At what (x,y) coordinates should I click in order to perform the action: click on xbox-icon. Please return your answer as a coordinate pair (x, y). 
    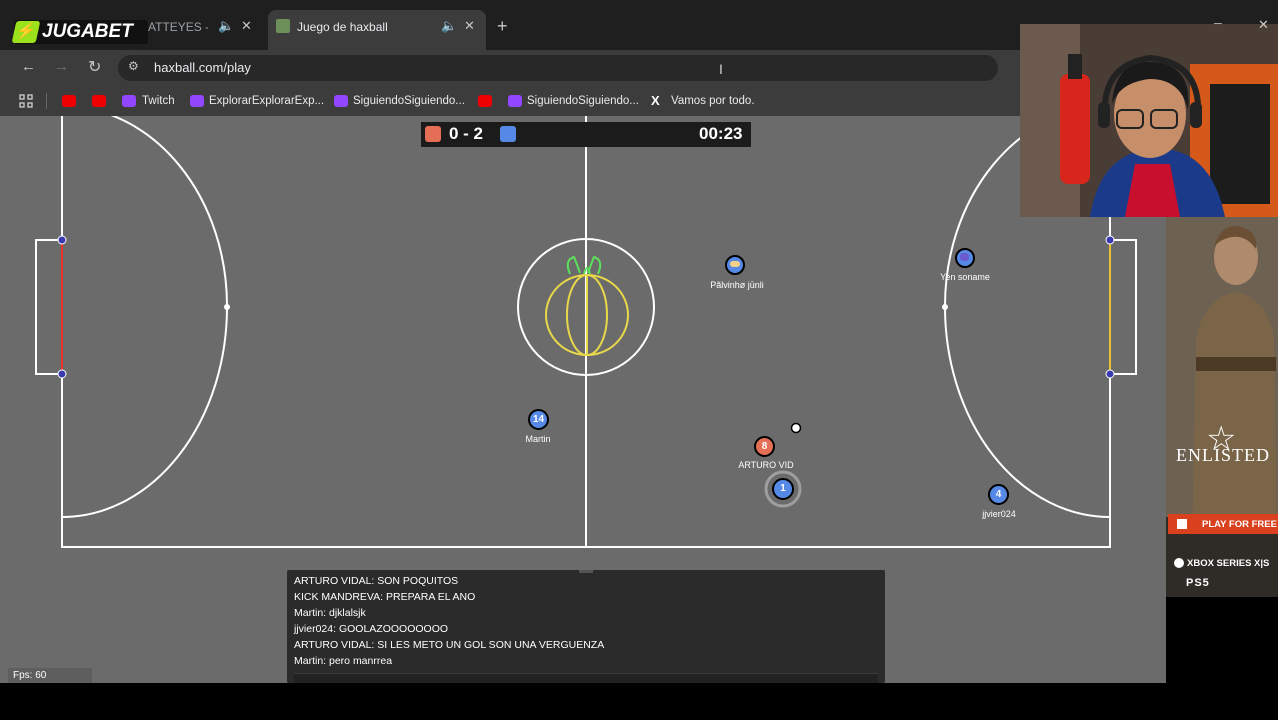
    Looking at the image, I should click on (1179, 563).